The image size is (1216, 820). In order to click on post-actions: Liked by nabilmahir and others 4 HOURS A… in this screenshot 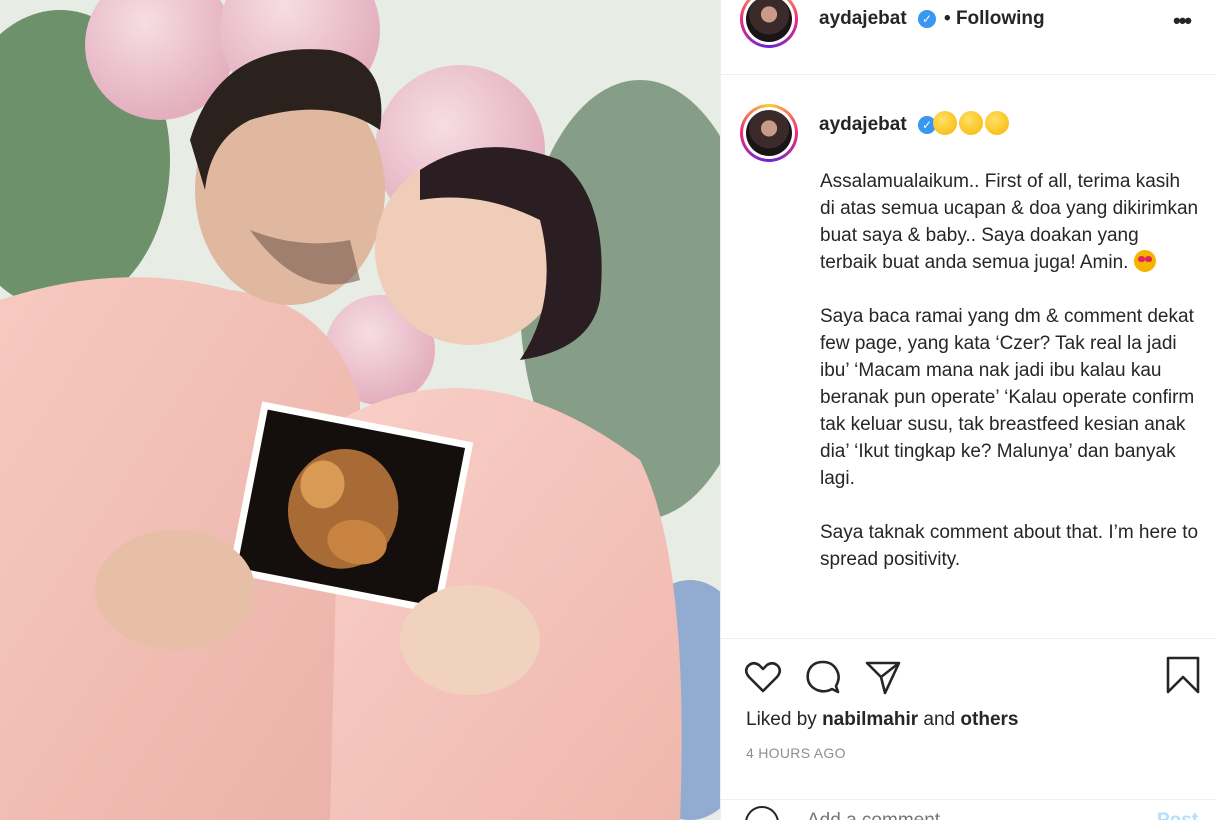, I will do `click(968, 729)`.